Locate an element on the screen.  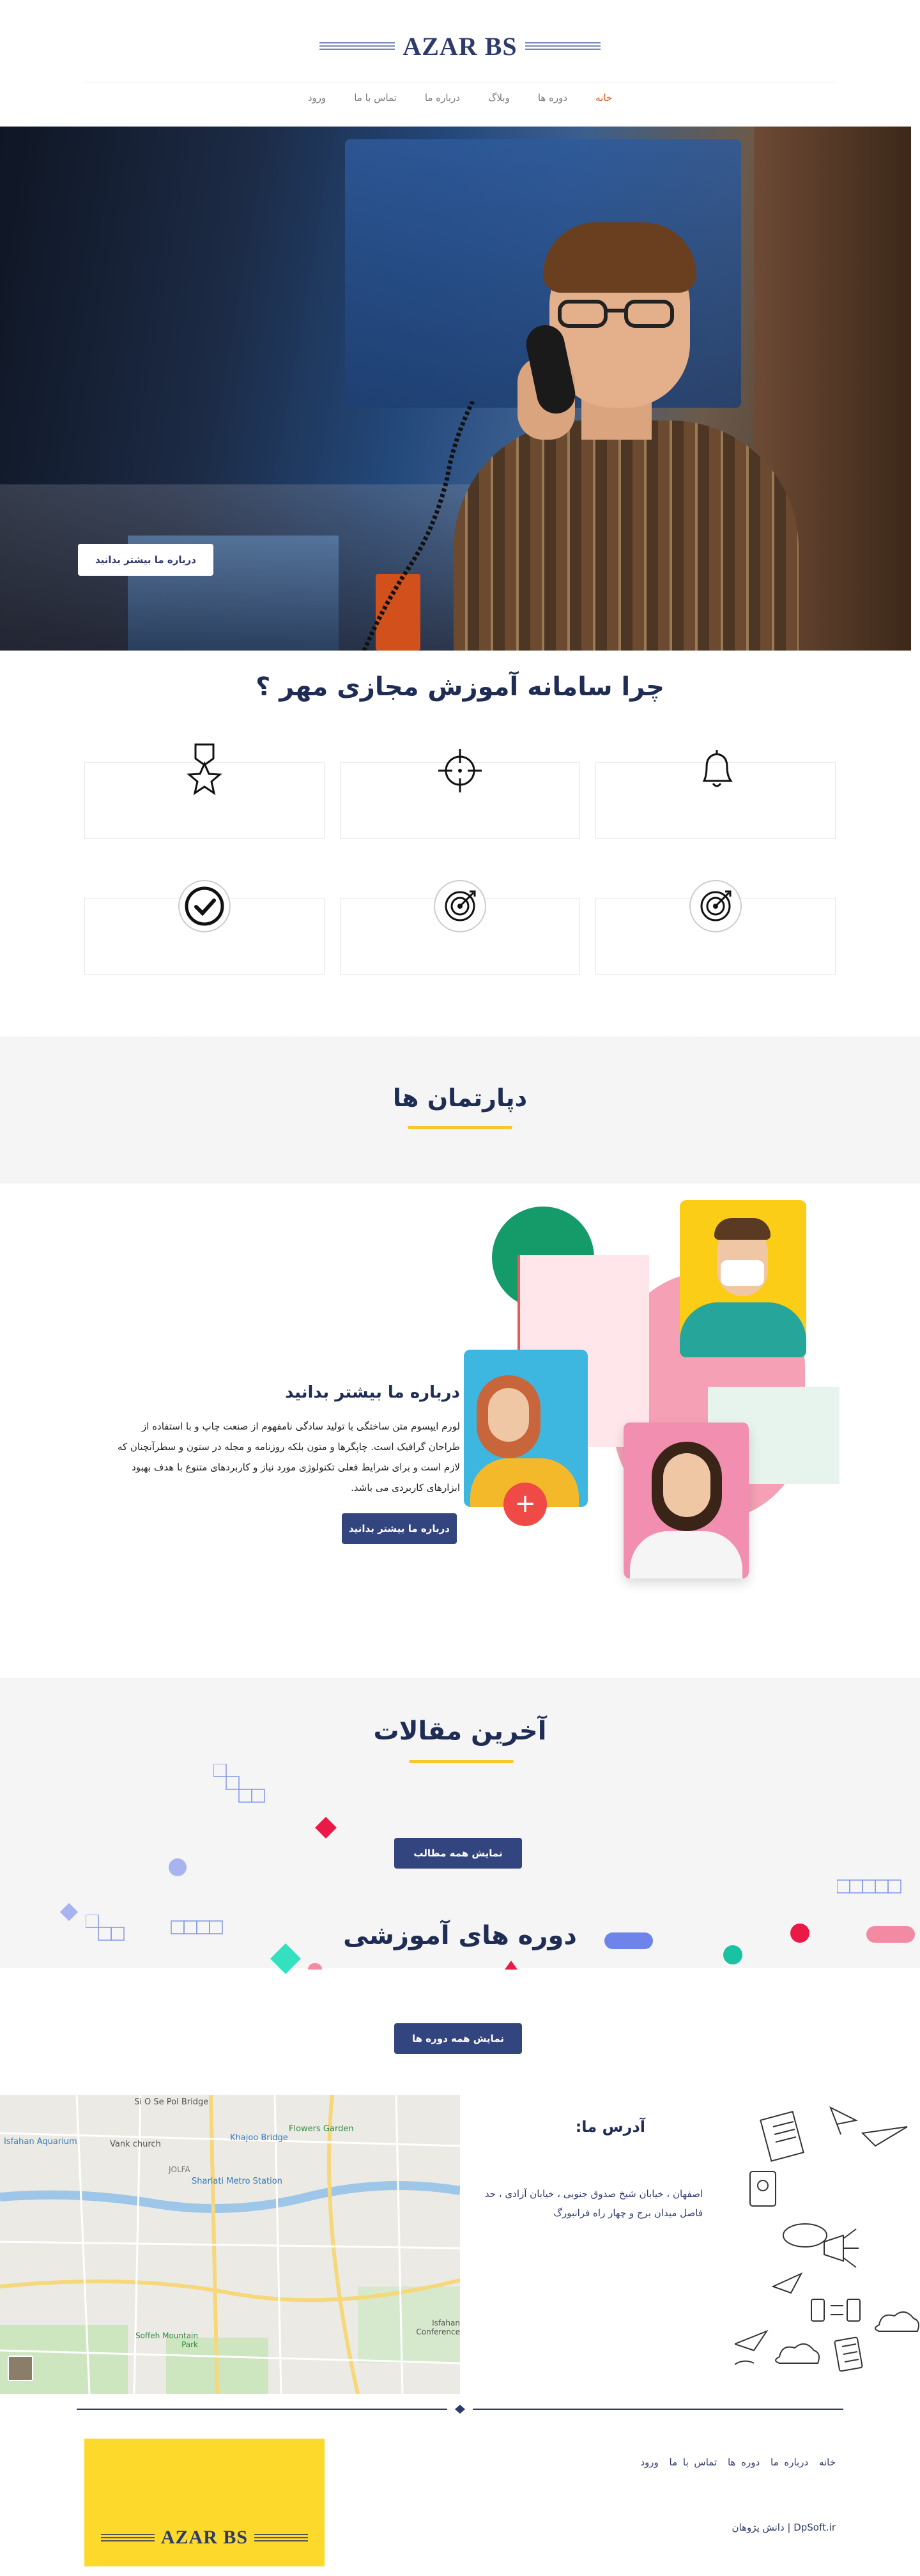
map-label: JOLFA is located at coordinates (179, 2169).